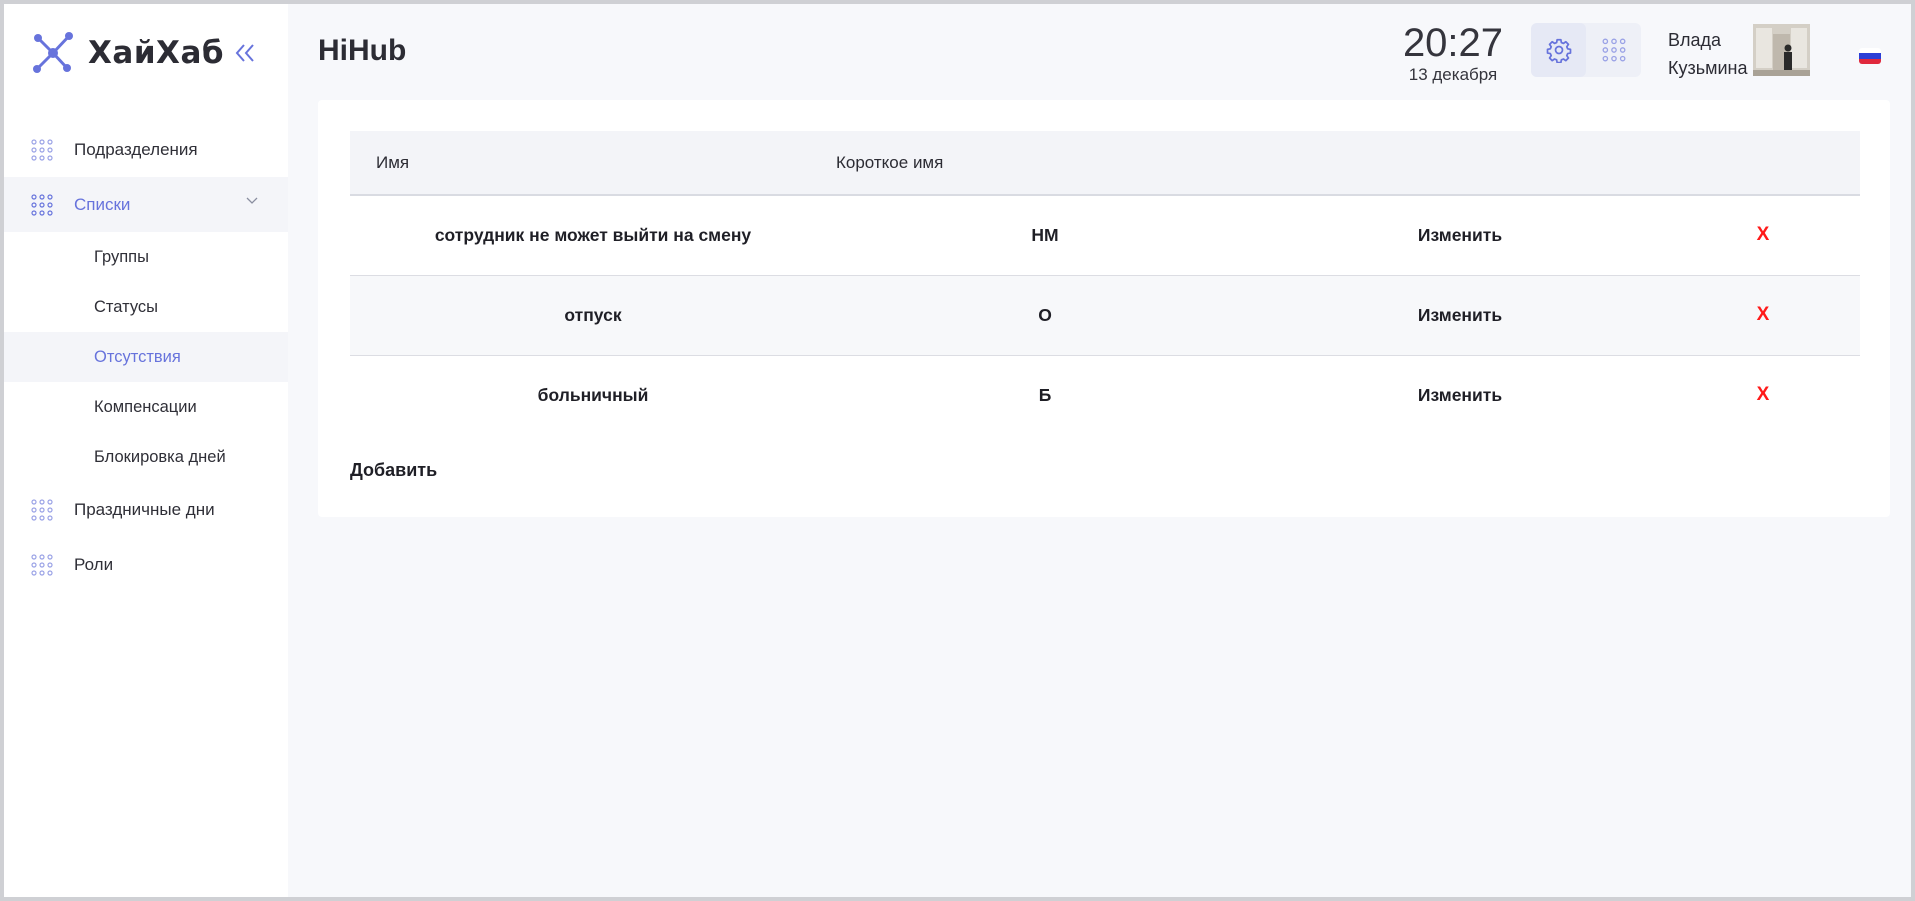 Image resolution: width=1915 pixels, height=901 pixels. I want to click on user-last-name: Кузьмина, so click(1708, 68).